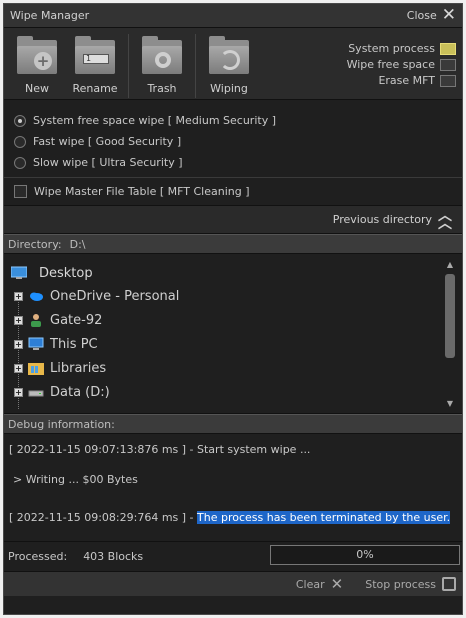 The width and height of the screenshot is (466, 618). Describe the element at coordinates (142, 191) in the screenshot. I see `mft-checkbox-label: Wipe Master File Table [ MFT Cleaning ]` at that location.